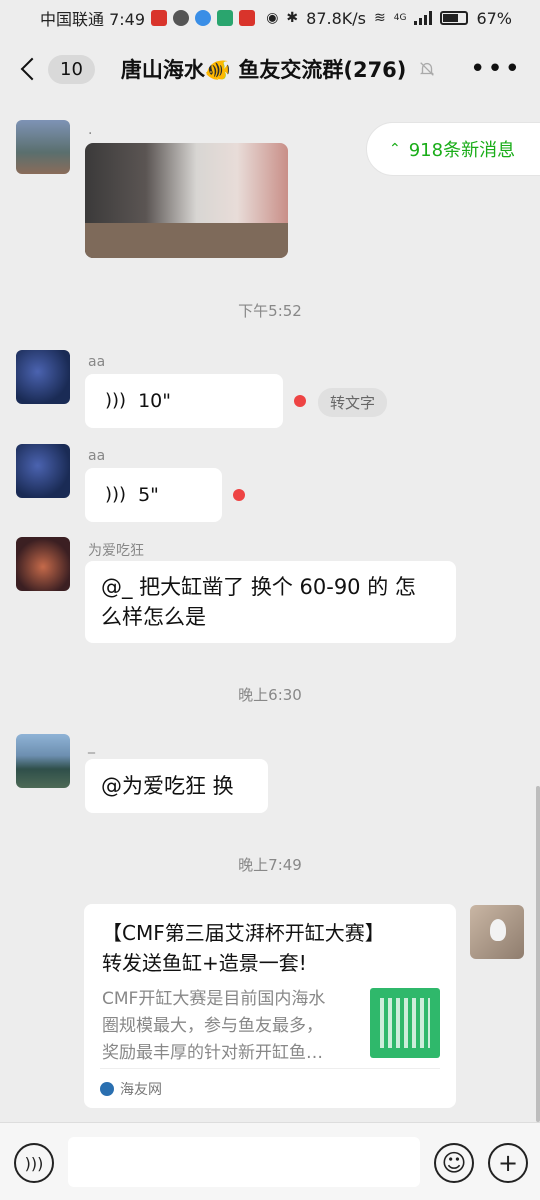 This screenshot has height=1200, width=540. What do you see at coordinates (212, 1026) in the screenshot?
I see `card-desc-line: 圈规模最大，参与鱼友最多，` at bounding box center [212, 1026].